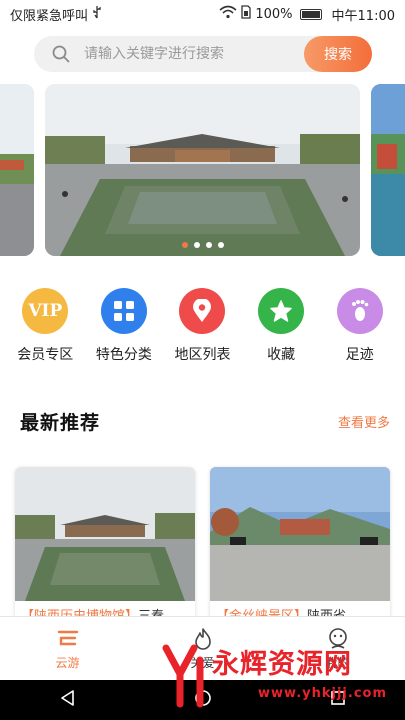 The width and height of the screenshot is (405, 720). I want to click on footprint-icon, so click(359, 311).